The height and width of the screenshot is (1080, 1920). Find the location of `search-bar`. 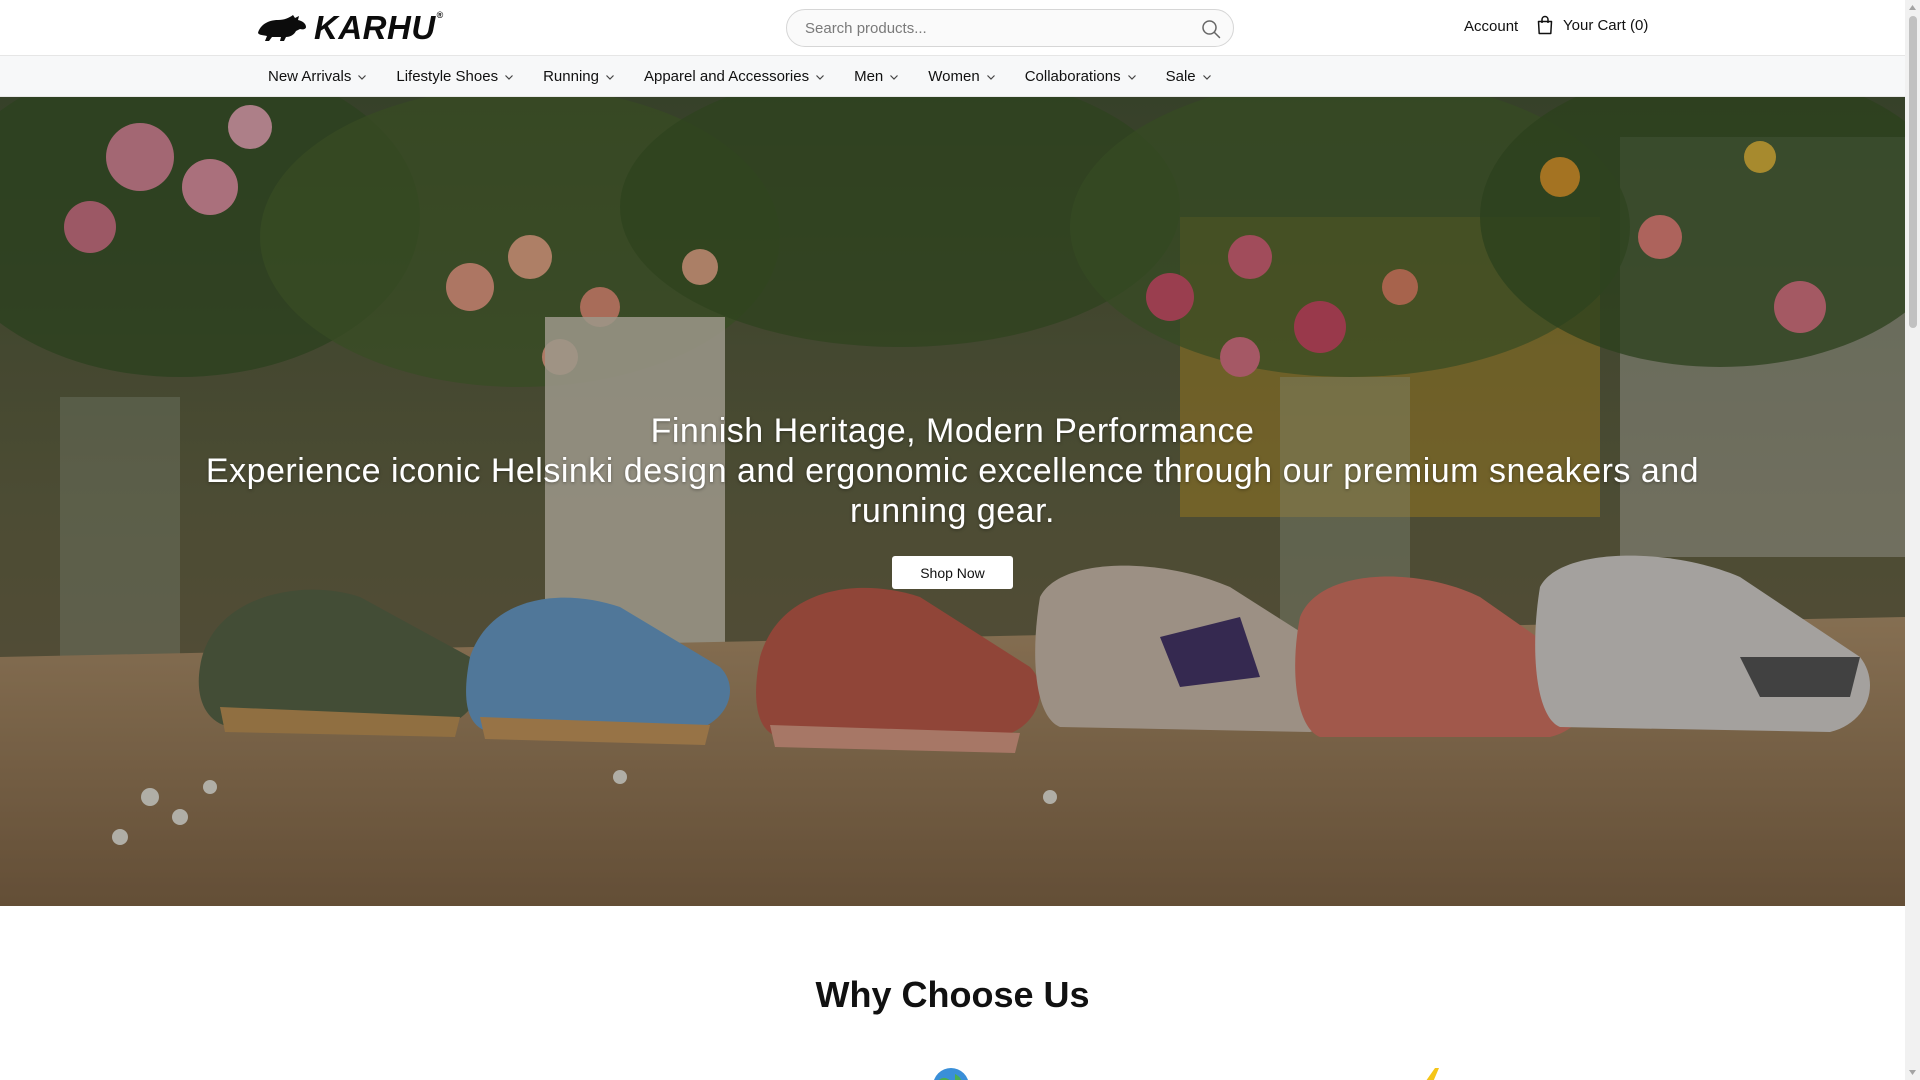

search-bar is located at coordinates (1010, 28).